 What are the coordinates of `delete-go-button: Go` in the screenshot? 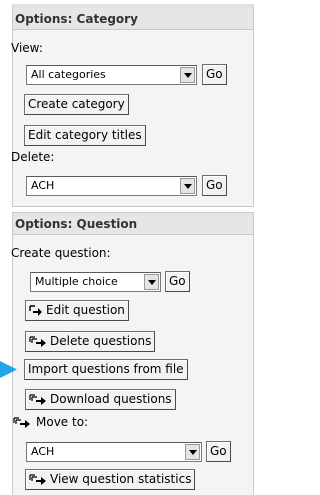 It's located at (214, 185).